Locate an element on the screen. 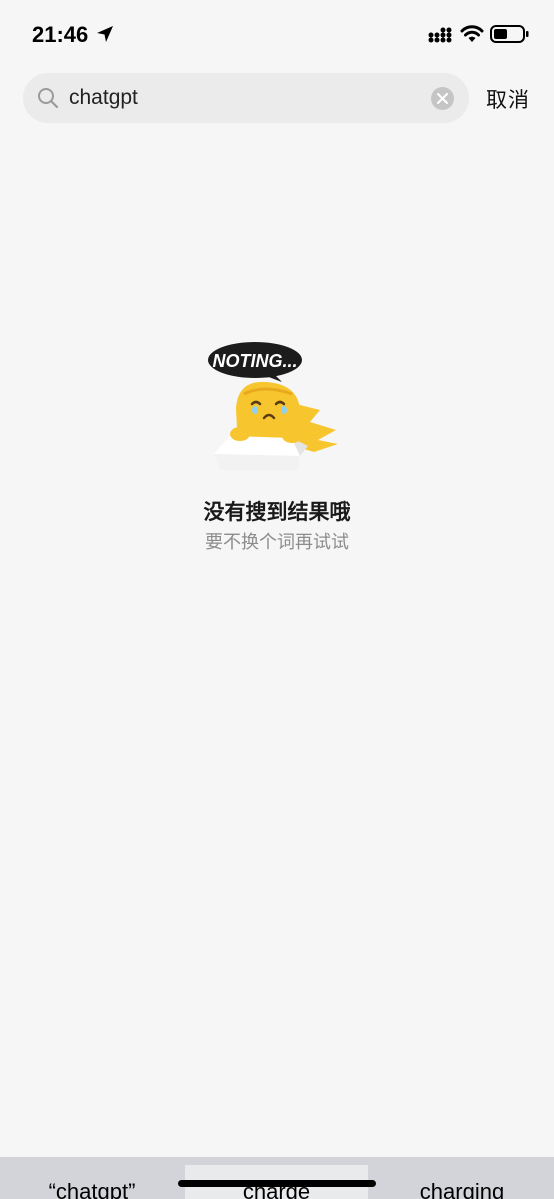  cancel-button: 取消 is located at coordinates (508, 99).